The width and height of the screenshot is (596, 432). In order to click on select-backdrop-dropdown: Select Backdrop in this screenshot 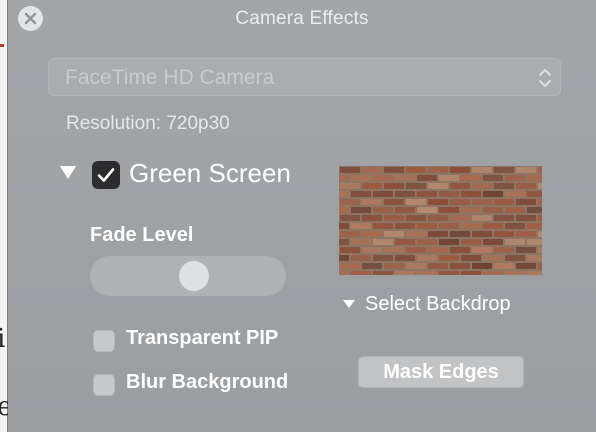, I will do `click(427, 304)`.